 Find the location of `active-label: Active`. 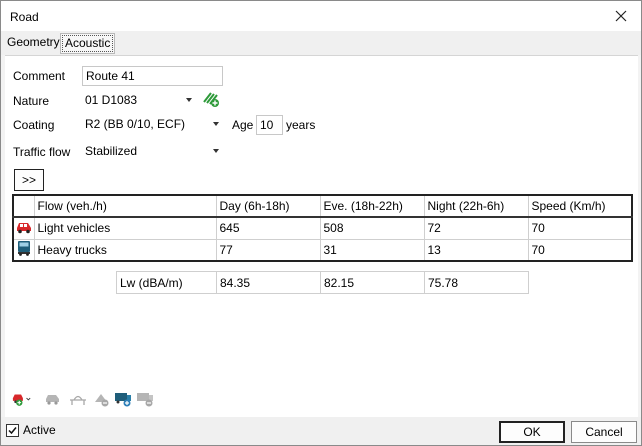

active-label: Active is located at coordinates (39, 430).